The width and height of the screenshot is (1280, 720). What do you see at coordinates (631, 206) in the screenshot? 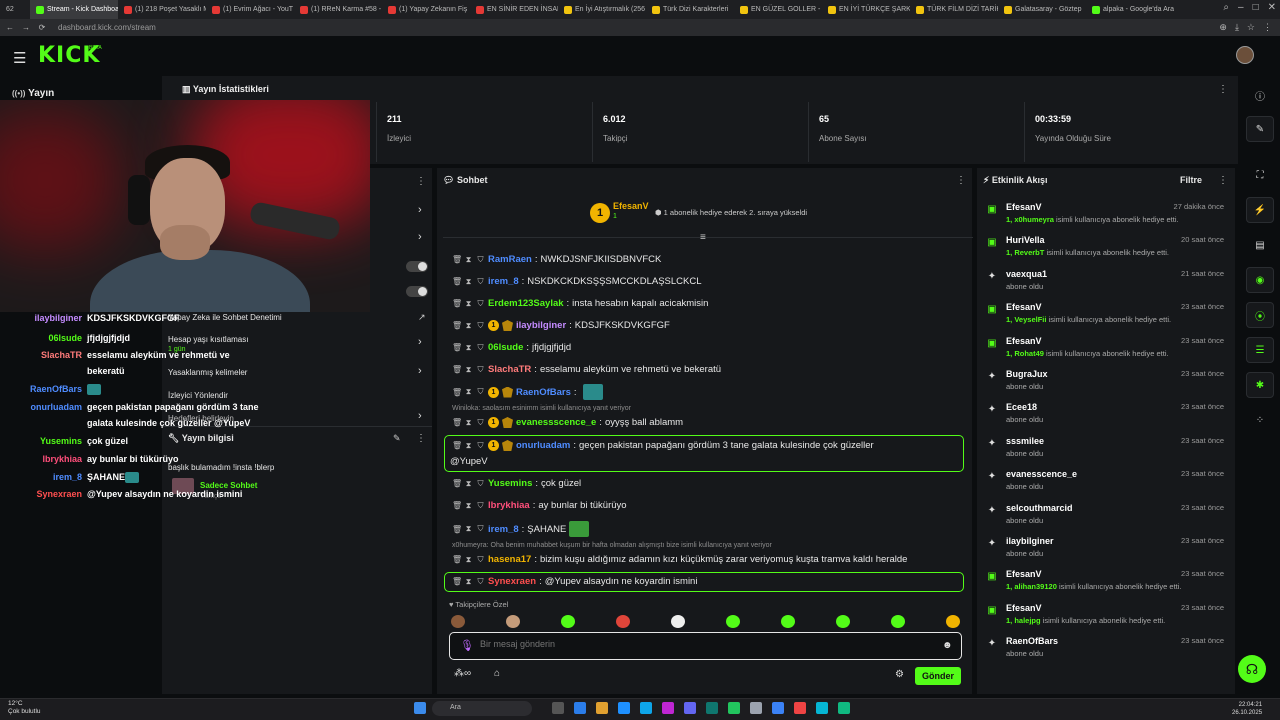
I see `pinned-user: EfesanV` at bounding box center [631, 206].